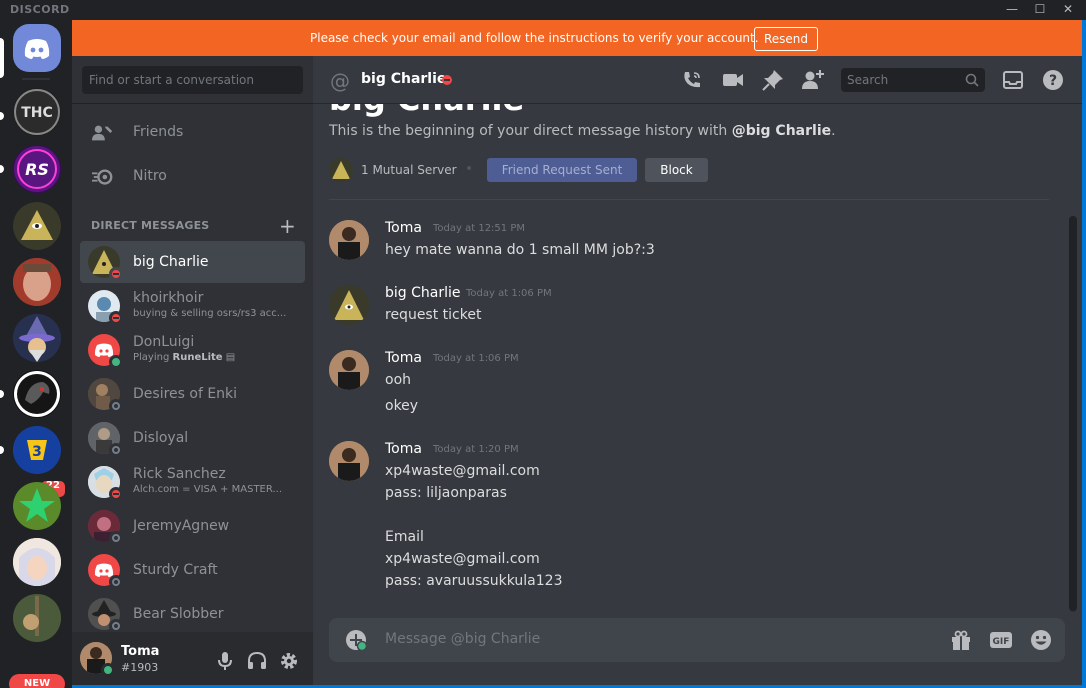  I want to click on video-call-icon, so click(733, 80).